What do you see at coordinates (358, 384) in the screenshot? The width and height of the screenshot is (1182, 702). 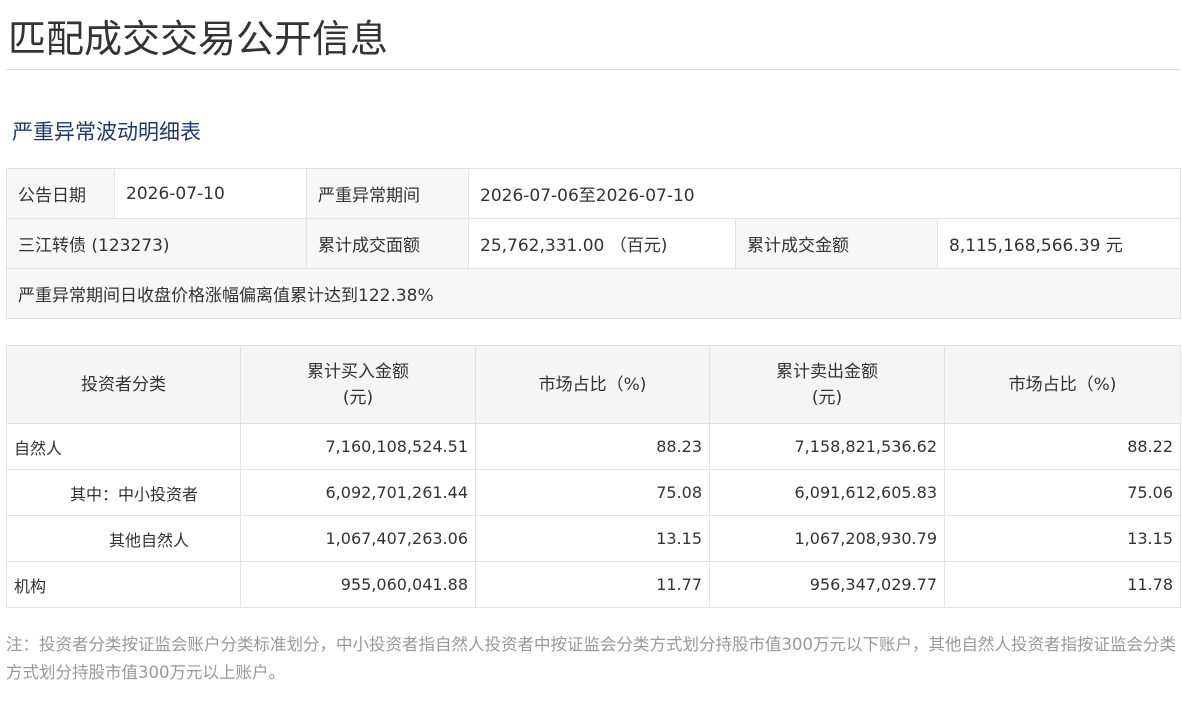 I see `header-buy-amount: 累计买入金额 (元)` at bounding box center [358, 384].